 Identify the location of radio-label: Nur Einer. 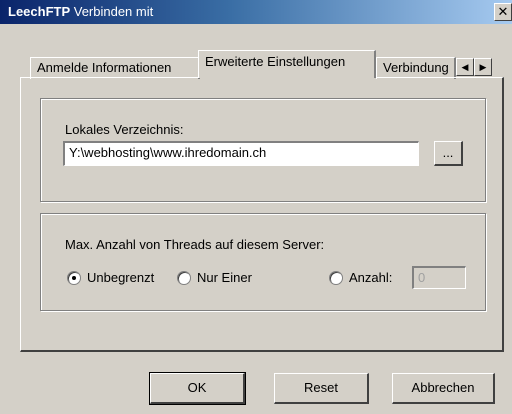
(224, 278).